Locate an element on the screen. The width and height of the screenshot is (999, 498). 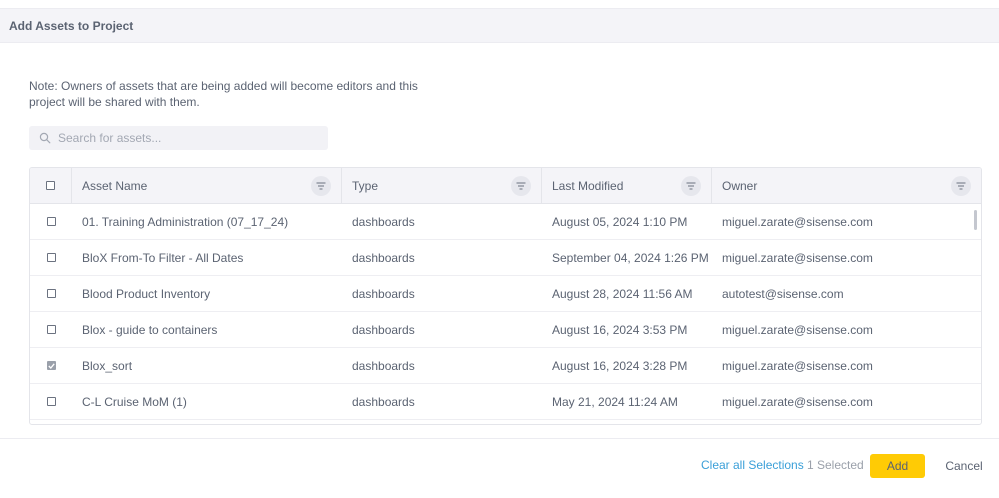
last-modified-cell: August 28, 2024 11:56 AM is located at coordinates (622, 293).